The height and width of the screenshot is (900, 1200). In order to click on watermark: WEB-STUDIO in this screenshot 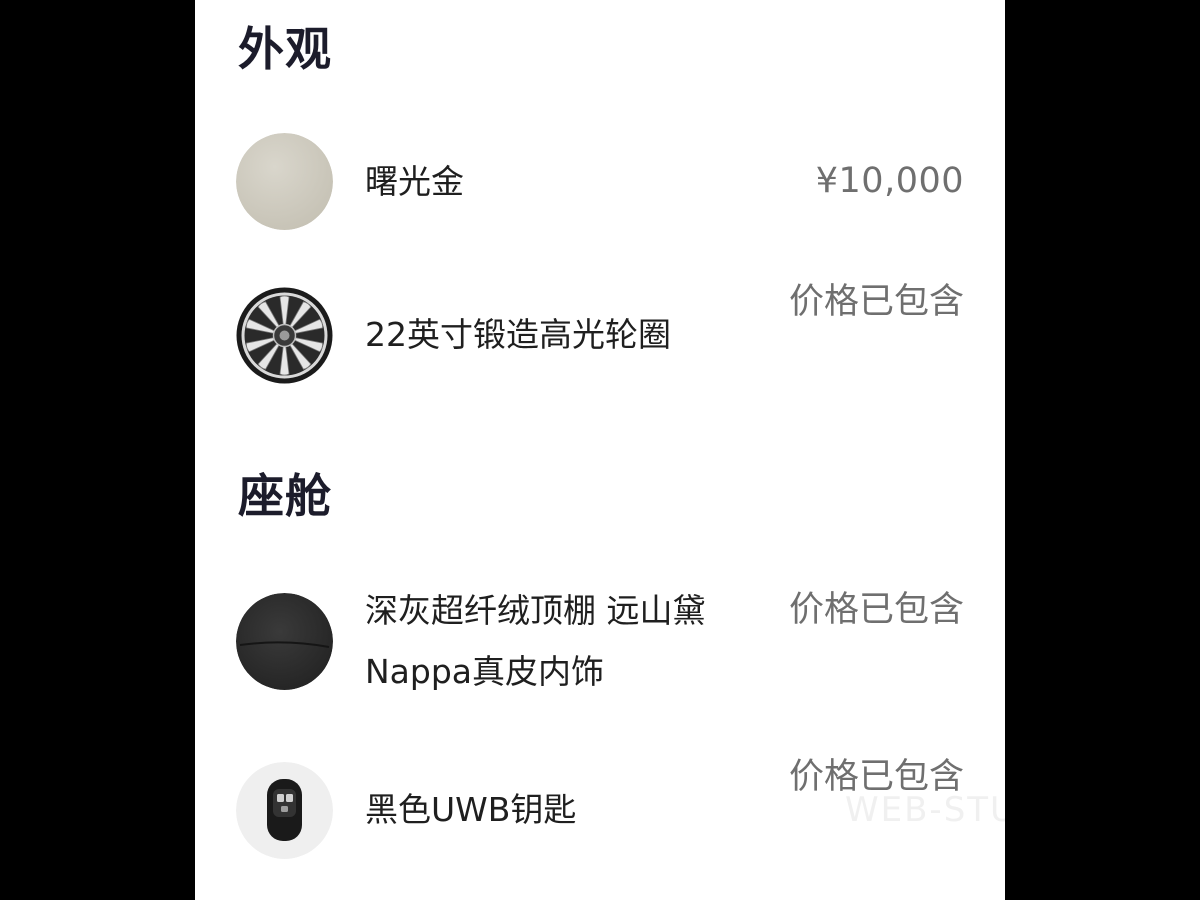, I will do `click(925, 810)`.